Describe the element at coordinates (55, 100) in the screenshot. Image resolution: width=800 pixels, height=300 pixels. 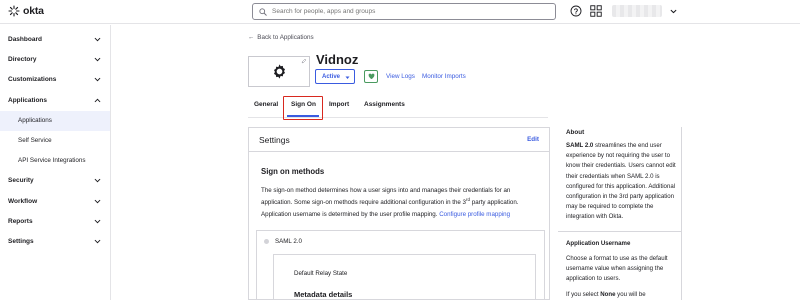
I see `sidebar-item-applications: Applications` at that location.